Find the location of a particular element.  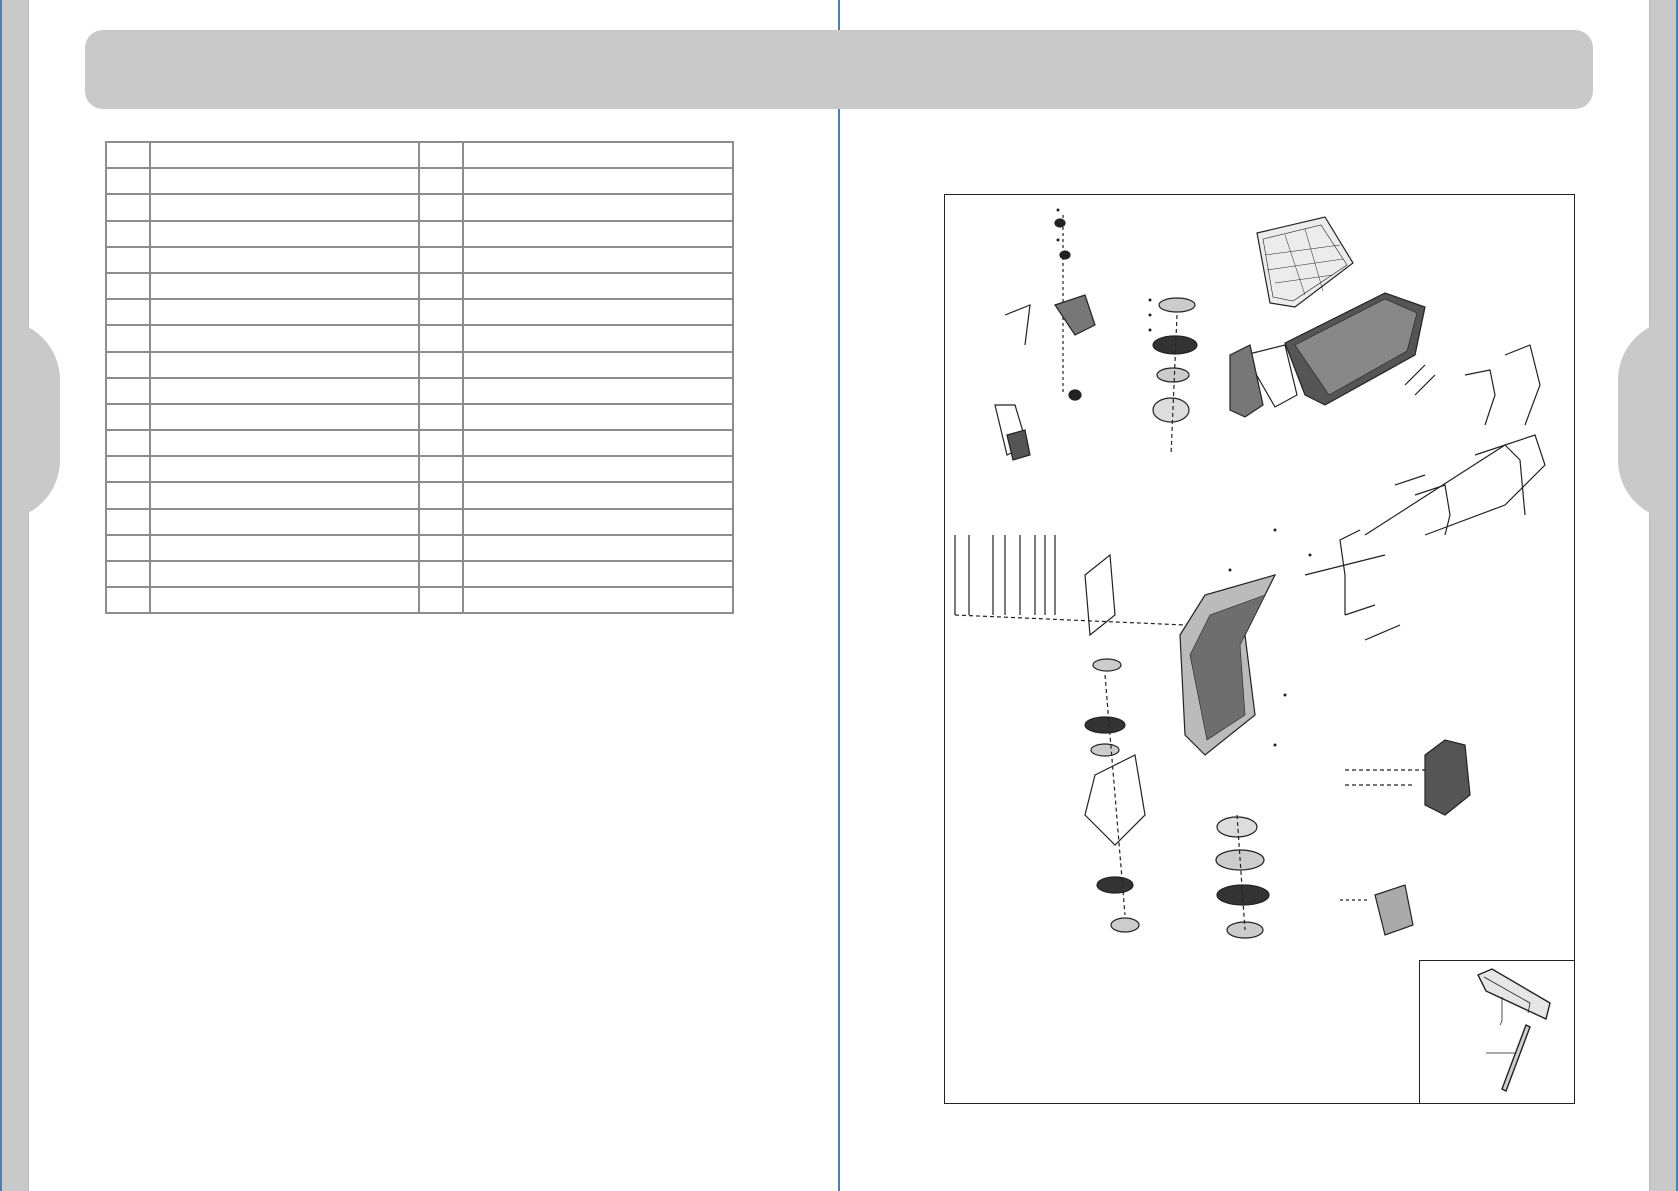

tool-wrench-inset-icon is located at coordinates (1514, 1030).